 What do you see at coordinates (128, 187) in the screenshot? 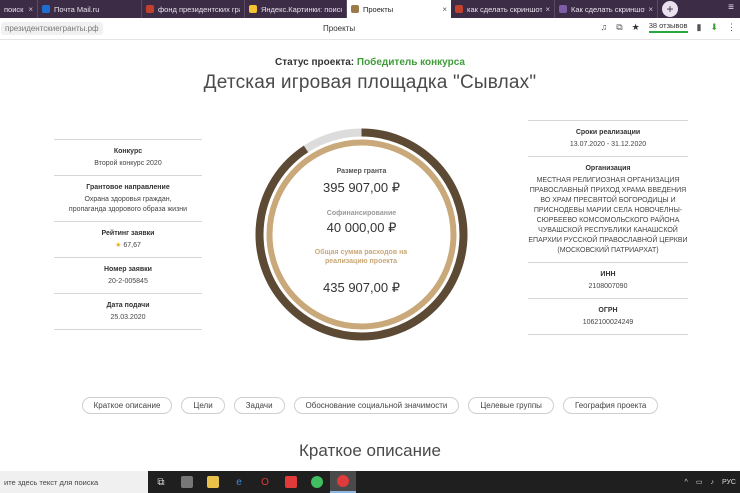
I see `info-head: Грантовое направление` at bounding box center [128, 187].